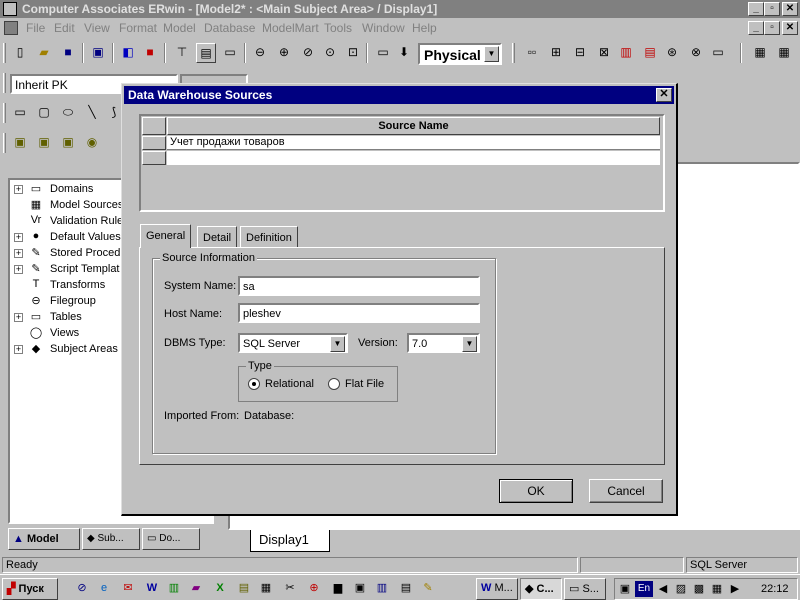 The image size is (800, 600). What do you see at coordinates (626, 53) in the screenshot?
I see `split-icon: ▥` at bounding box center [626, 53].